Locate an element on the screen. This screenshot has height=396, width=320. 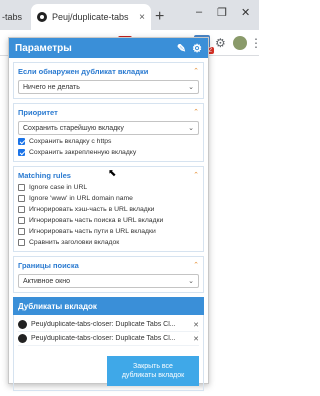
on-duplicate-select: Ничего не делать ⌄ is located at coordinates (108, 87).